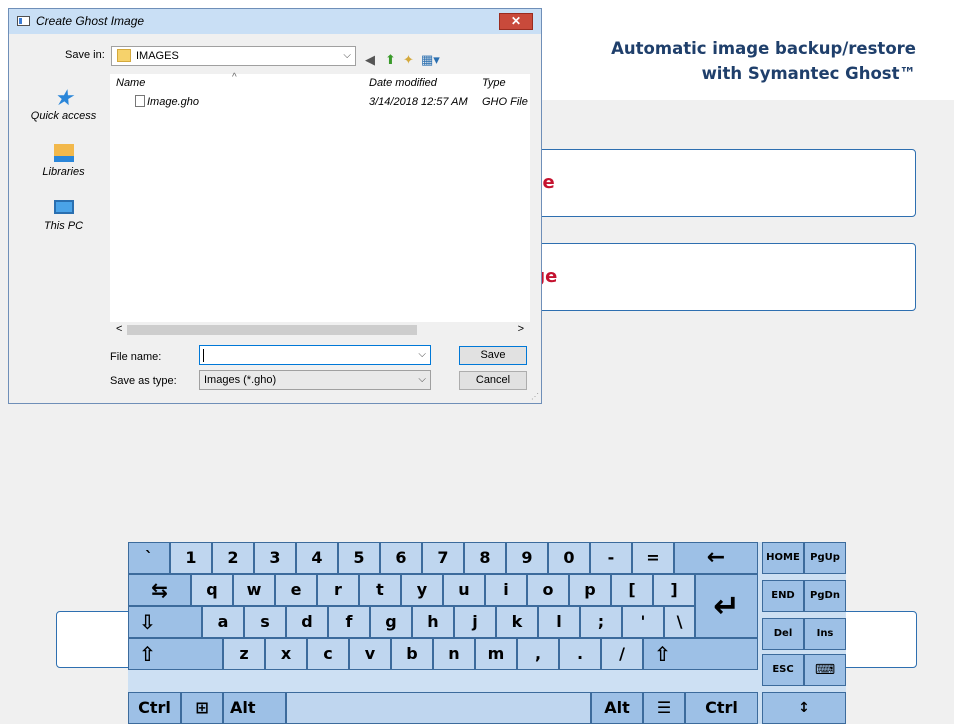 This screenshot has width=954, height=724. I want to click on key-period: ., so click(580, 654).